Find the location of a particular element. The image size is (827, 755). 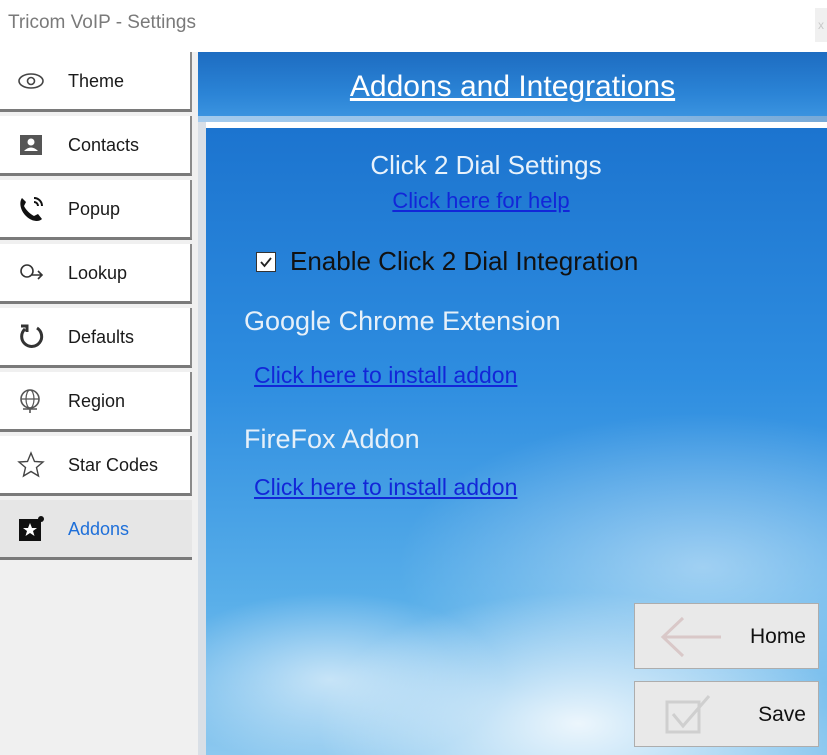

phone-ringing-icon is located at coordinates (31, 209).